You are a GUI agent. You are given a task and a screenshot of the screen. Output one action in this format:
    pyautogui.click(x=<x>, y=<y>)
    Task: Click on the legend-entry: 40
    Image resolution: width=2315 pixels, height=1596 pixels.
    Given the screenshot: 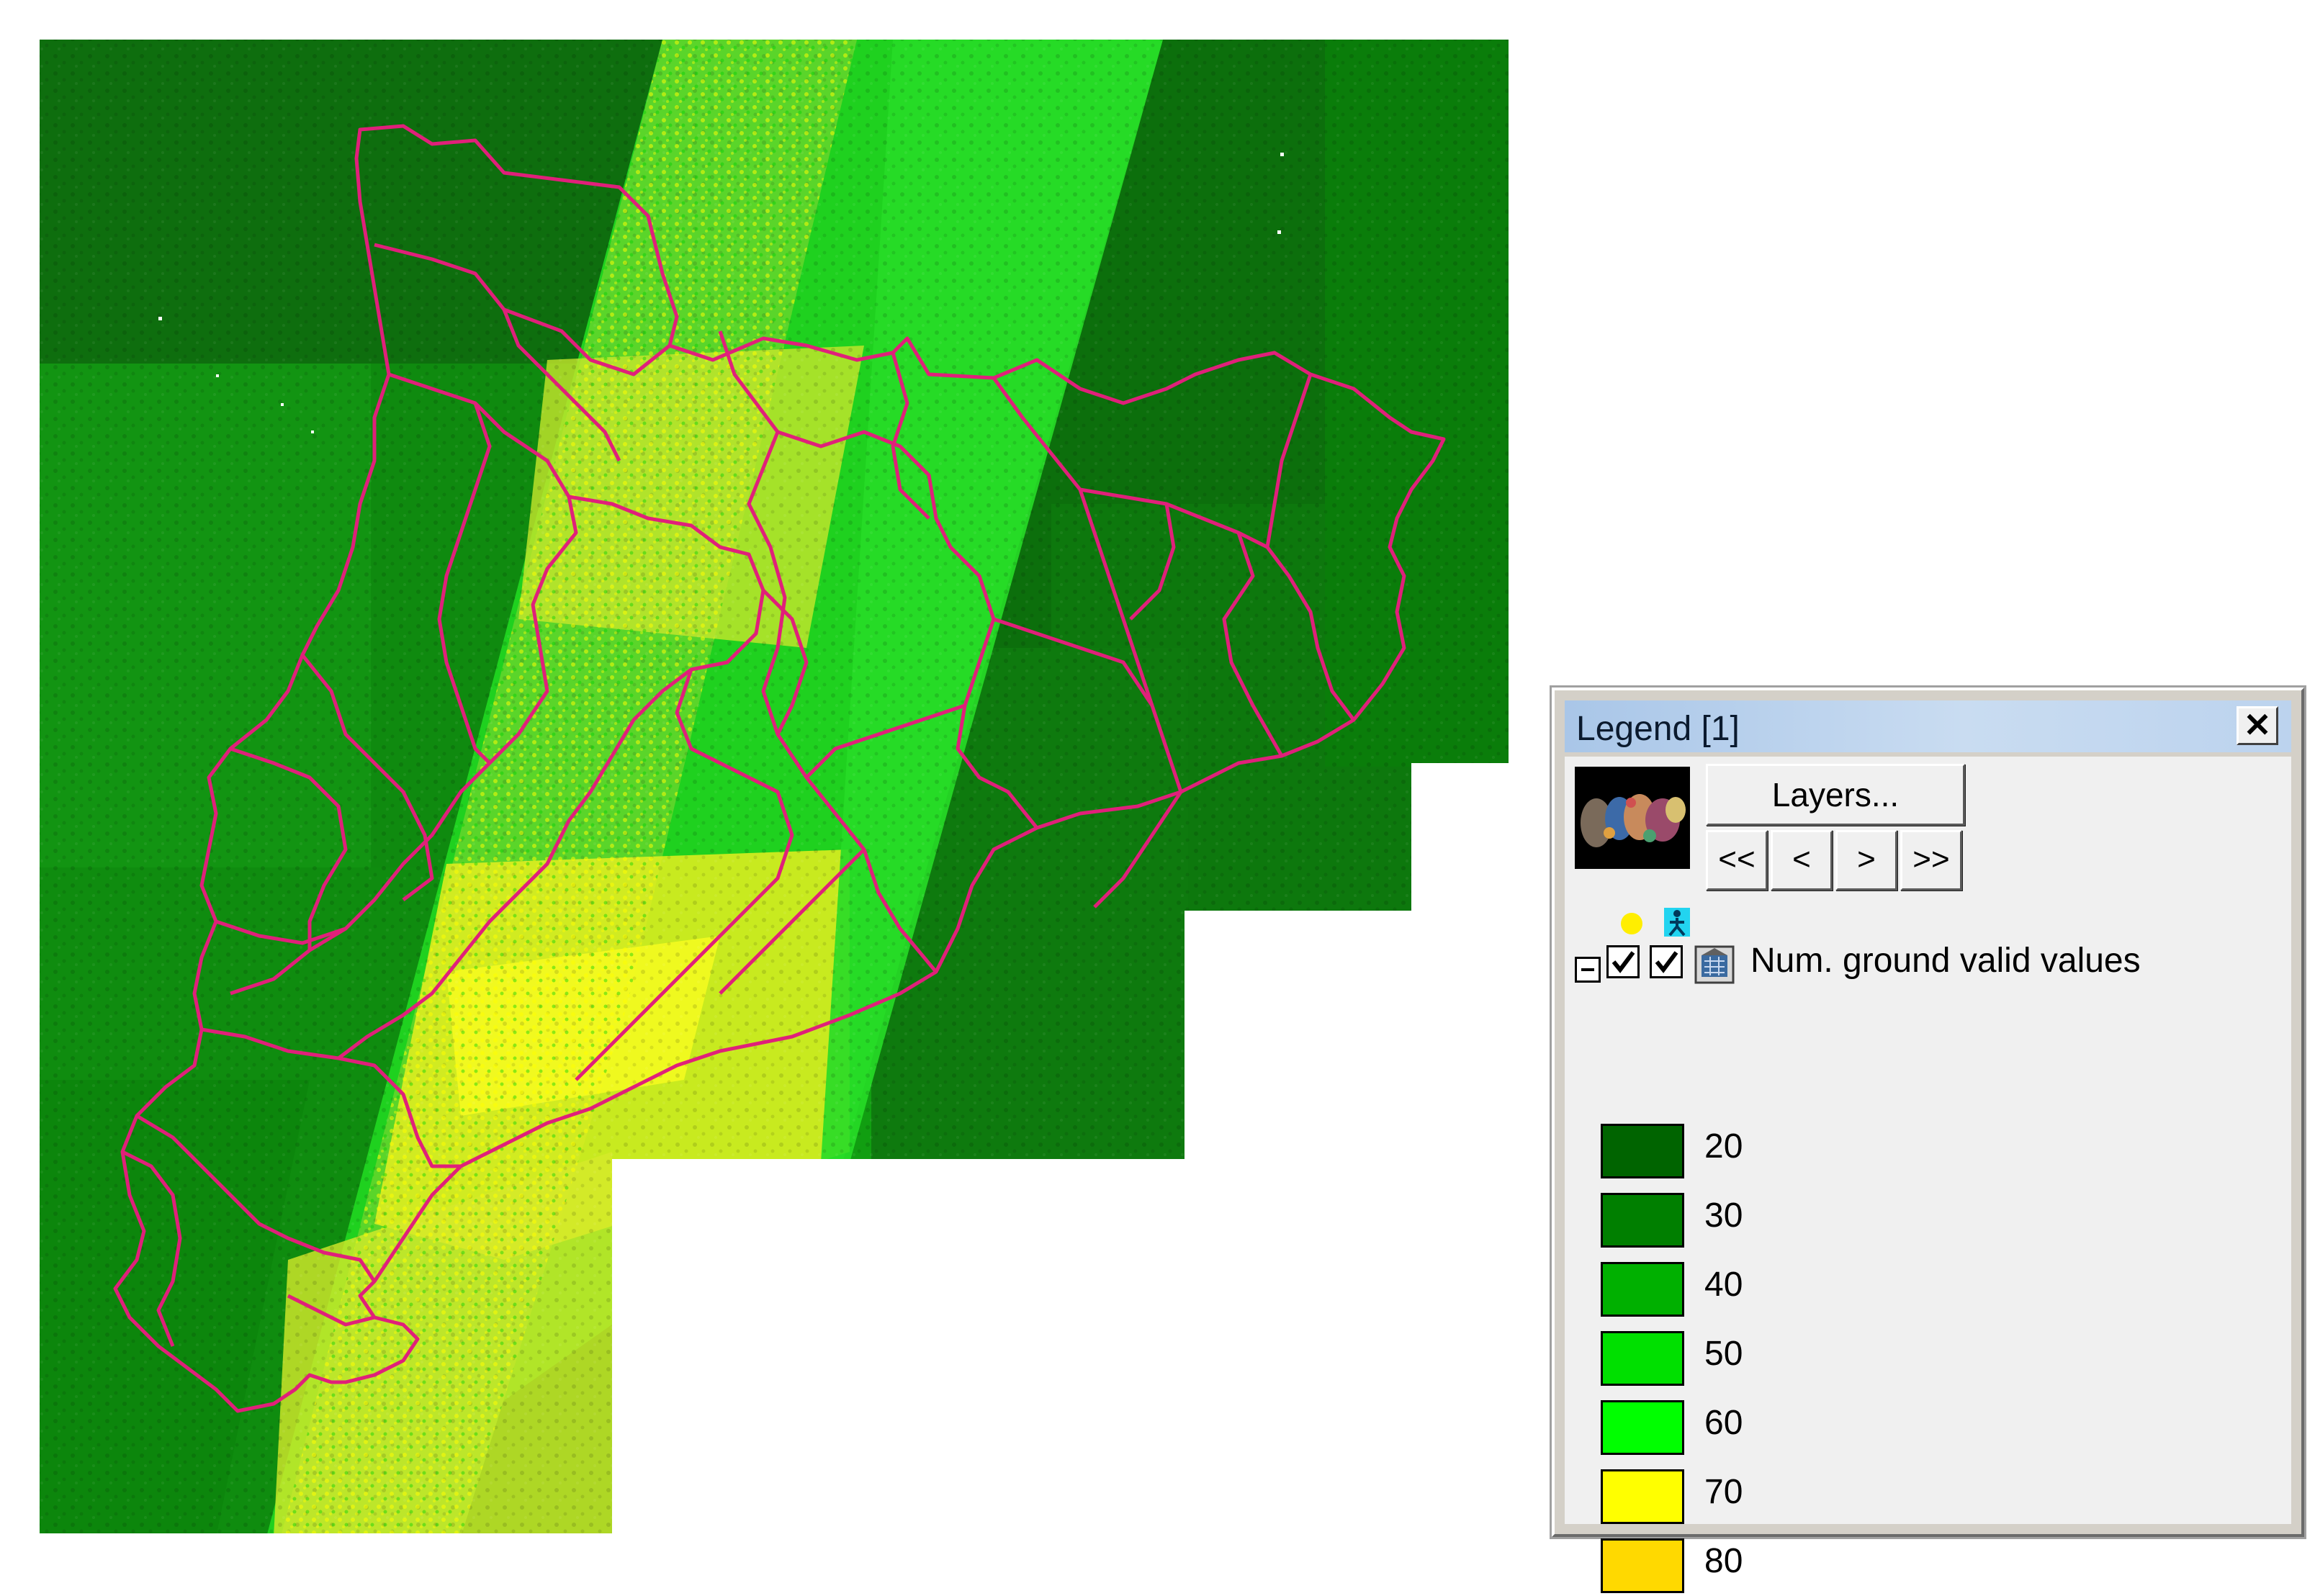 What is the action you would take?
    pyautogui.click(x=1745, y=1291)
    